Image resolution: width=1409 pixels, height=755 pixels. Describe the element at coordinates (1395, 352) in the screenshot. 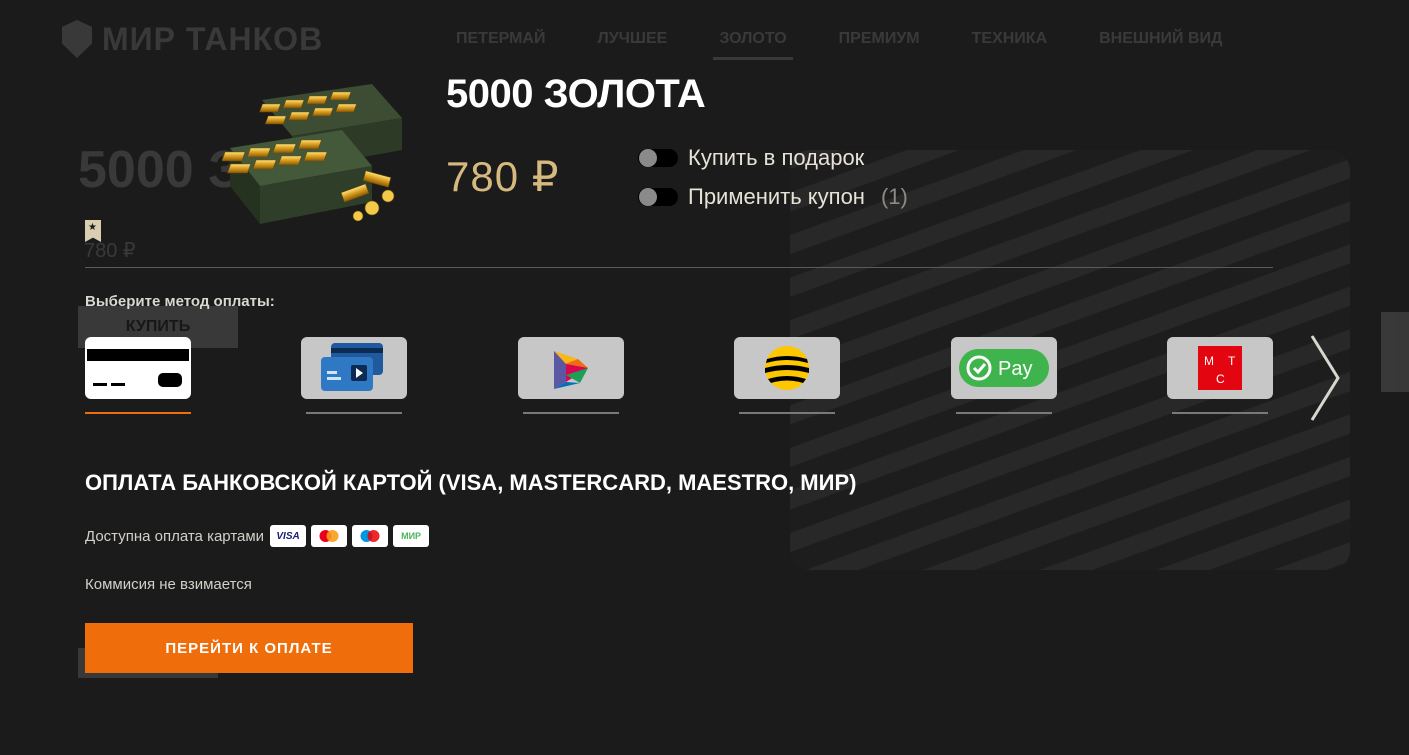

I see `background-arrow` at that location.